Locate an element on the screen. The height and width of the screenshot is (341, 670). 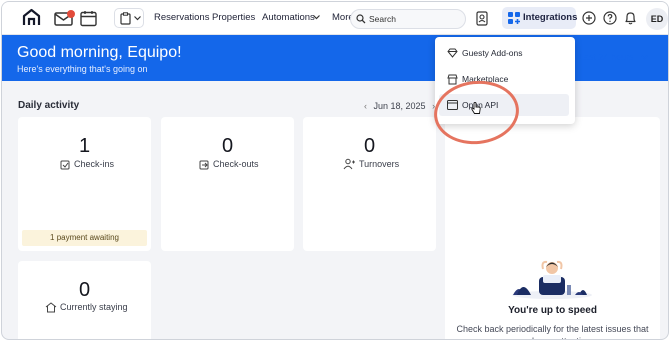
page-greeting: Good morning, Equipo! is located at coordinates (99, 52).